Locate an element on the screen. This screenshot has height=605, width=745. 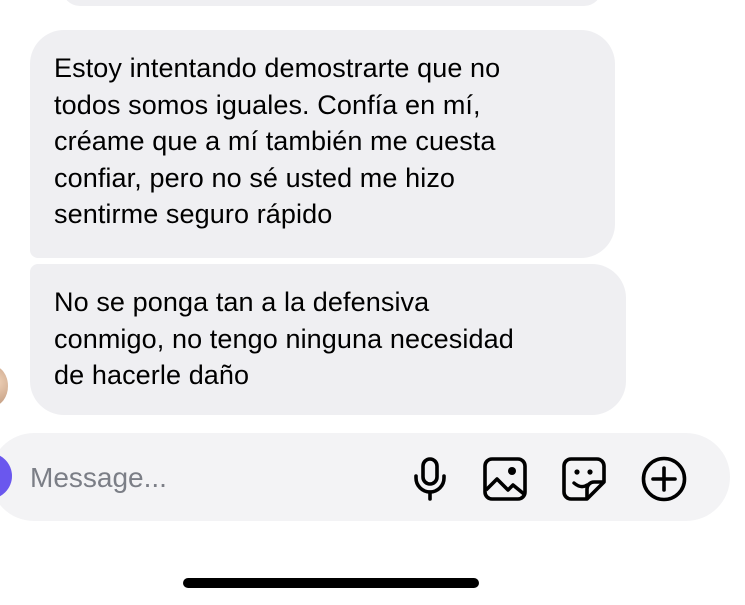
previous-message-bubble is located at coordinates (332, 3).